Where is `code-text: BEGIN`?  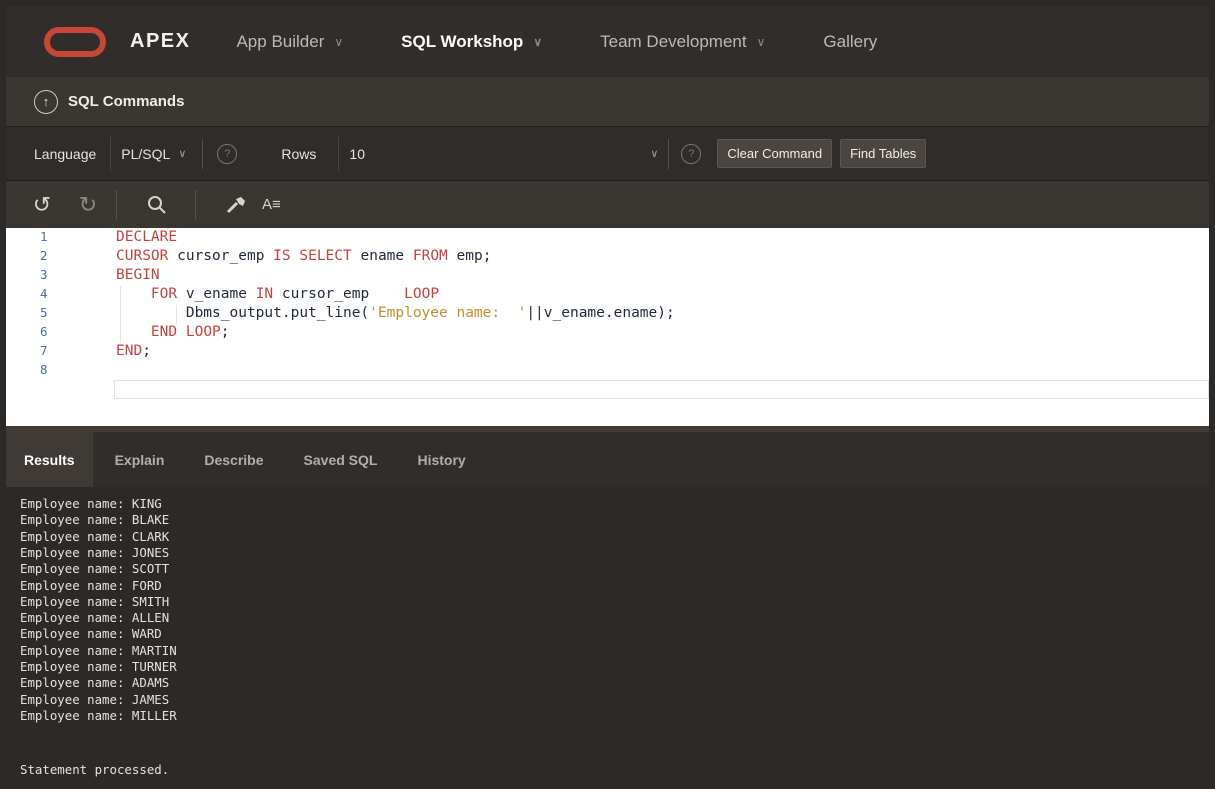 code-text: BEGIN is located at coordinates (138, 275).